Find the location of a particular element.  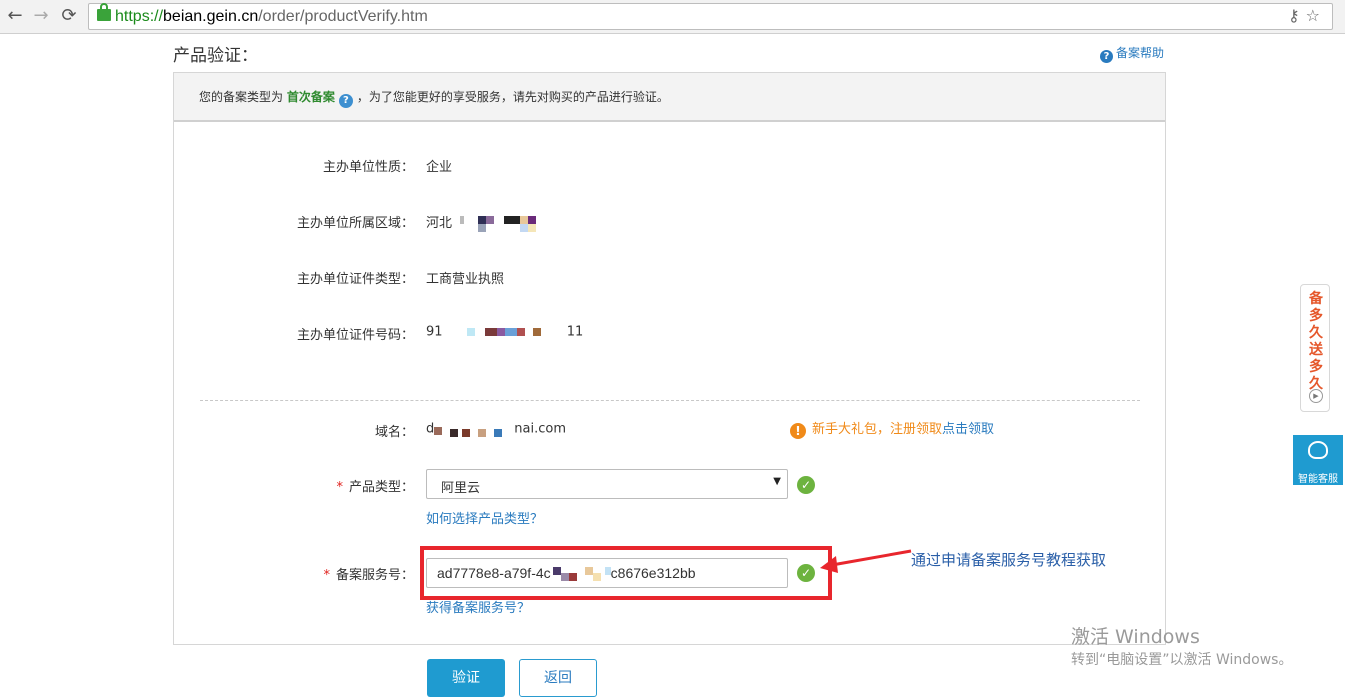

page-title: 产品验证： is located at coordinates (215, 56).